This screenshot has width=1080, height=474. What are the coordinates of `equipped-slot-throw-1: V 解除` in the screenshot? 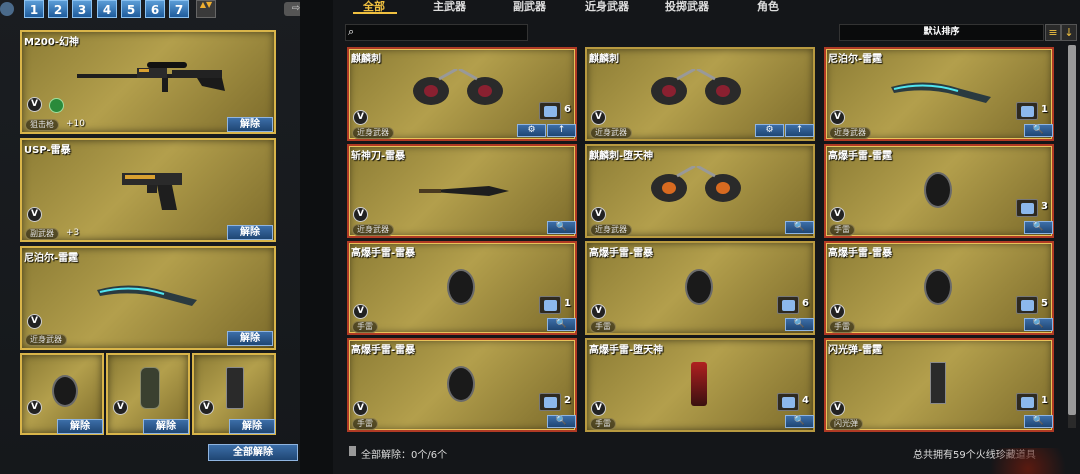 It's located at (62, 394).